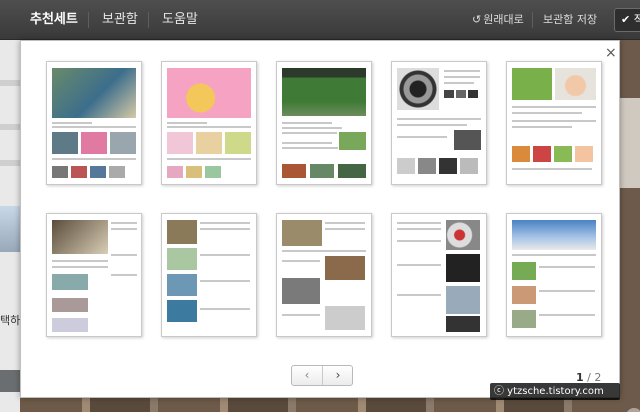 Image resolution: width=640 pixels, height=412 pixels. Describe the element at coordinates (338, 375) in the screenshot. I see `next-page-button: ›` at that location.